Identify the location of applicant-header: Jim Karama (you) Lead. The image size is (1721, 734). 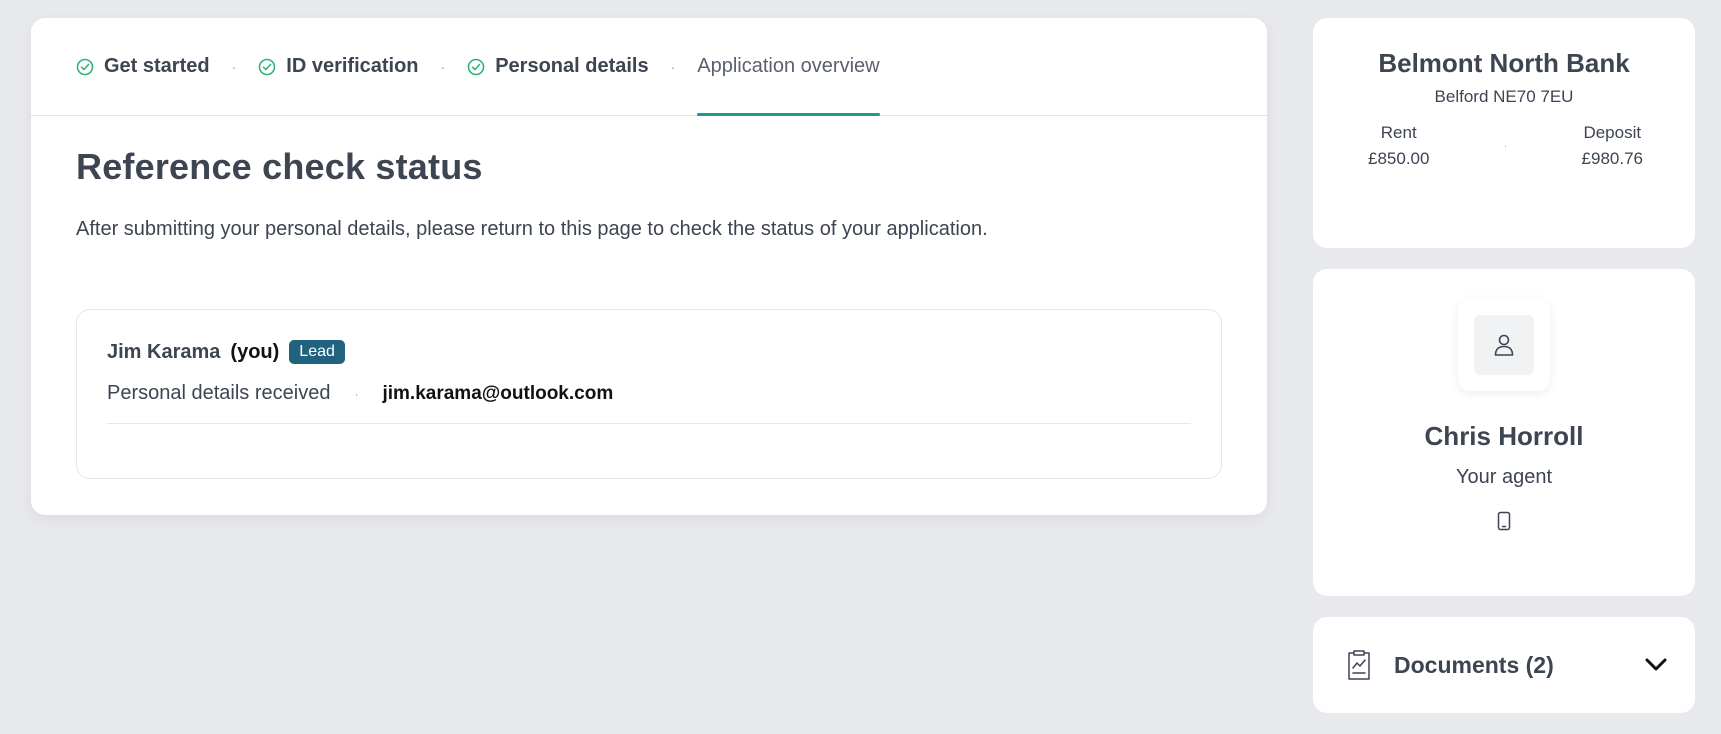
(649, 352).